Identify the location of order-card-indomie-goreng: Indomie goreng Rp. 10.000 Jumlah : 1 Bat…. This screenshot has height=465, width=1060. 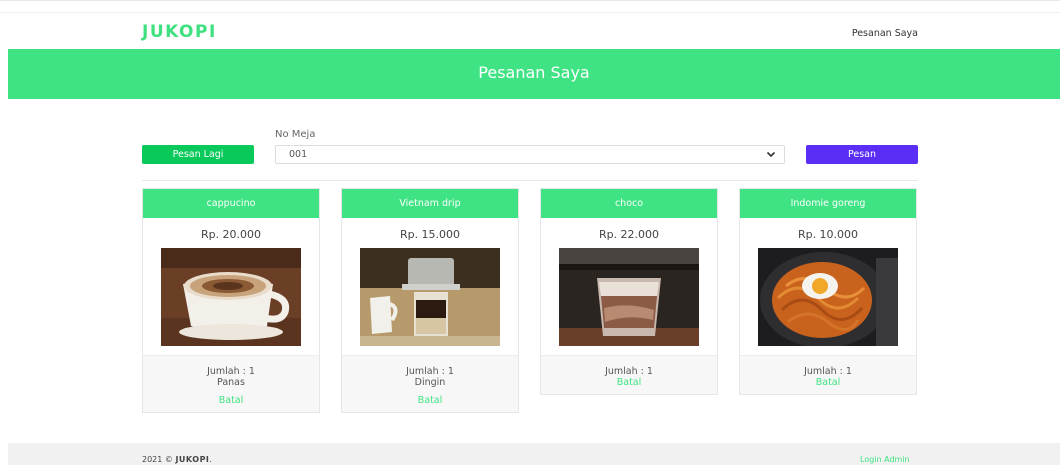
(828, 291).